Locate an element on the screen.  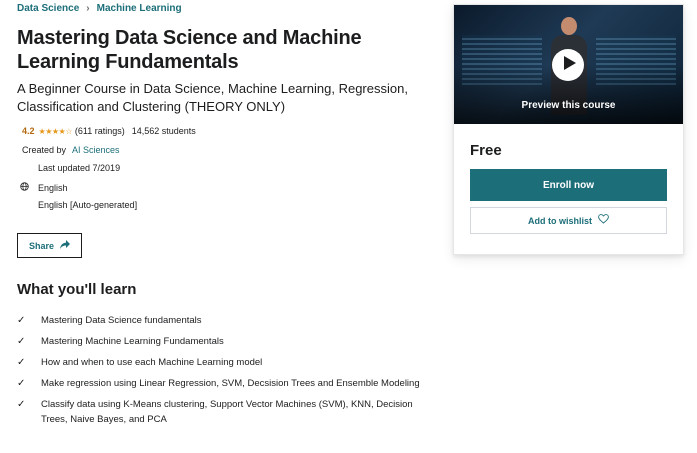
breadcrumb-item-data-science: Data Science is located at coordinates (48, 8).